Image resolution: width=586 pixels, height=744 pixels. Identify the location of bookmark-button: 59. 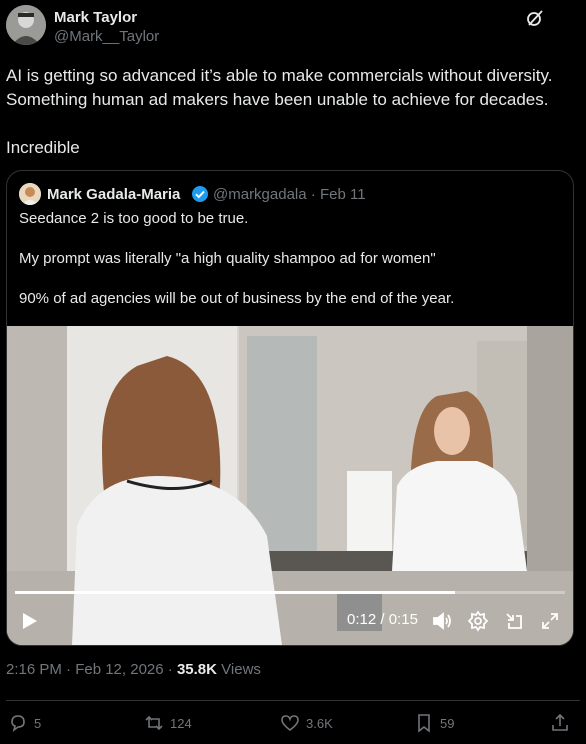
(434, 723).